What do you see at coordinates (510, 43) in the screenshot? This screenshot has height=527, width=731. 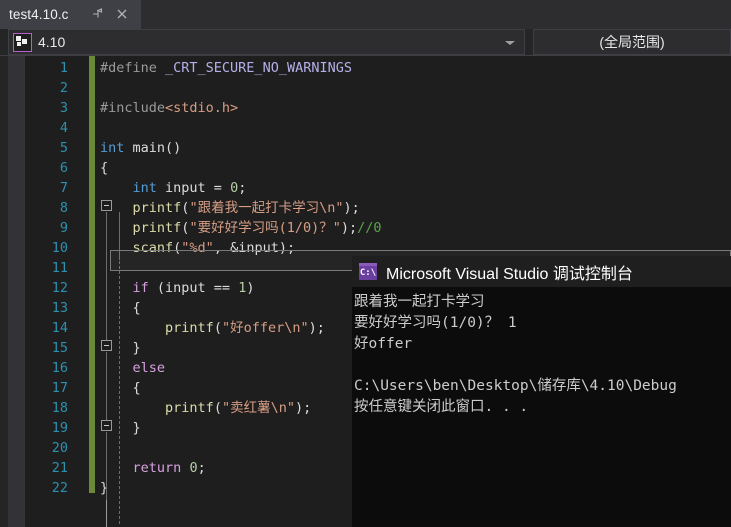 I see `chevron-down-icon` at bounding box center [510, 43].